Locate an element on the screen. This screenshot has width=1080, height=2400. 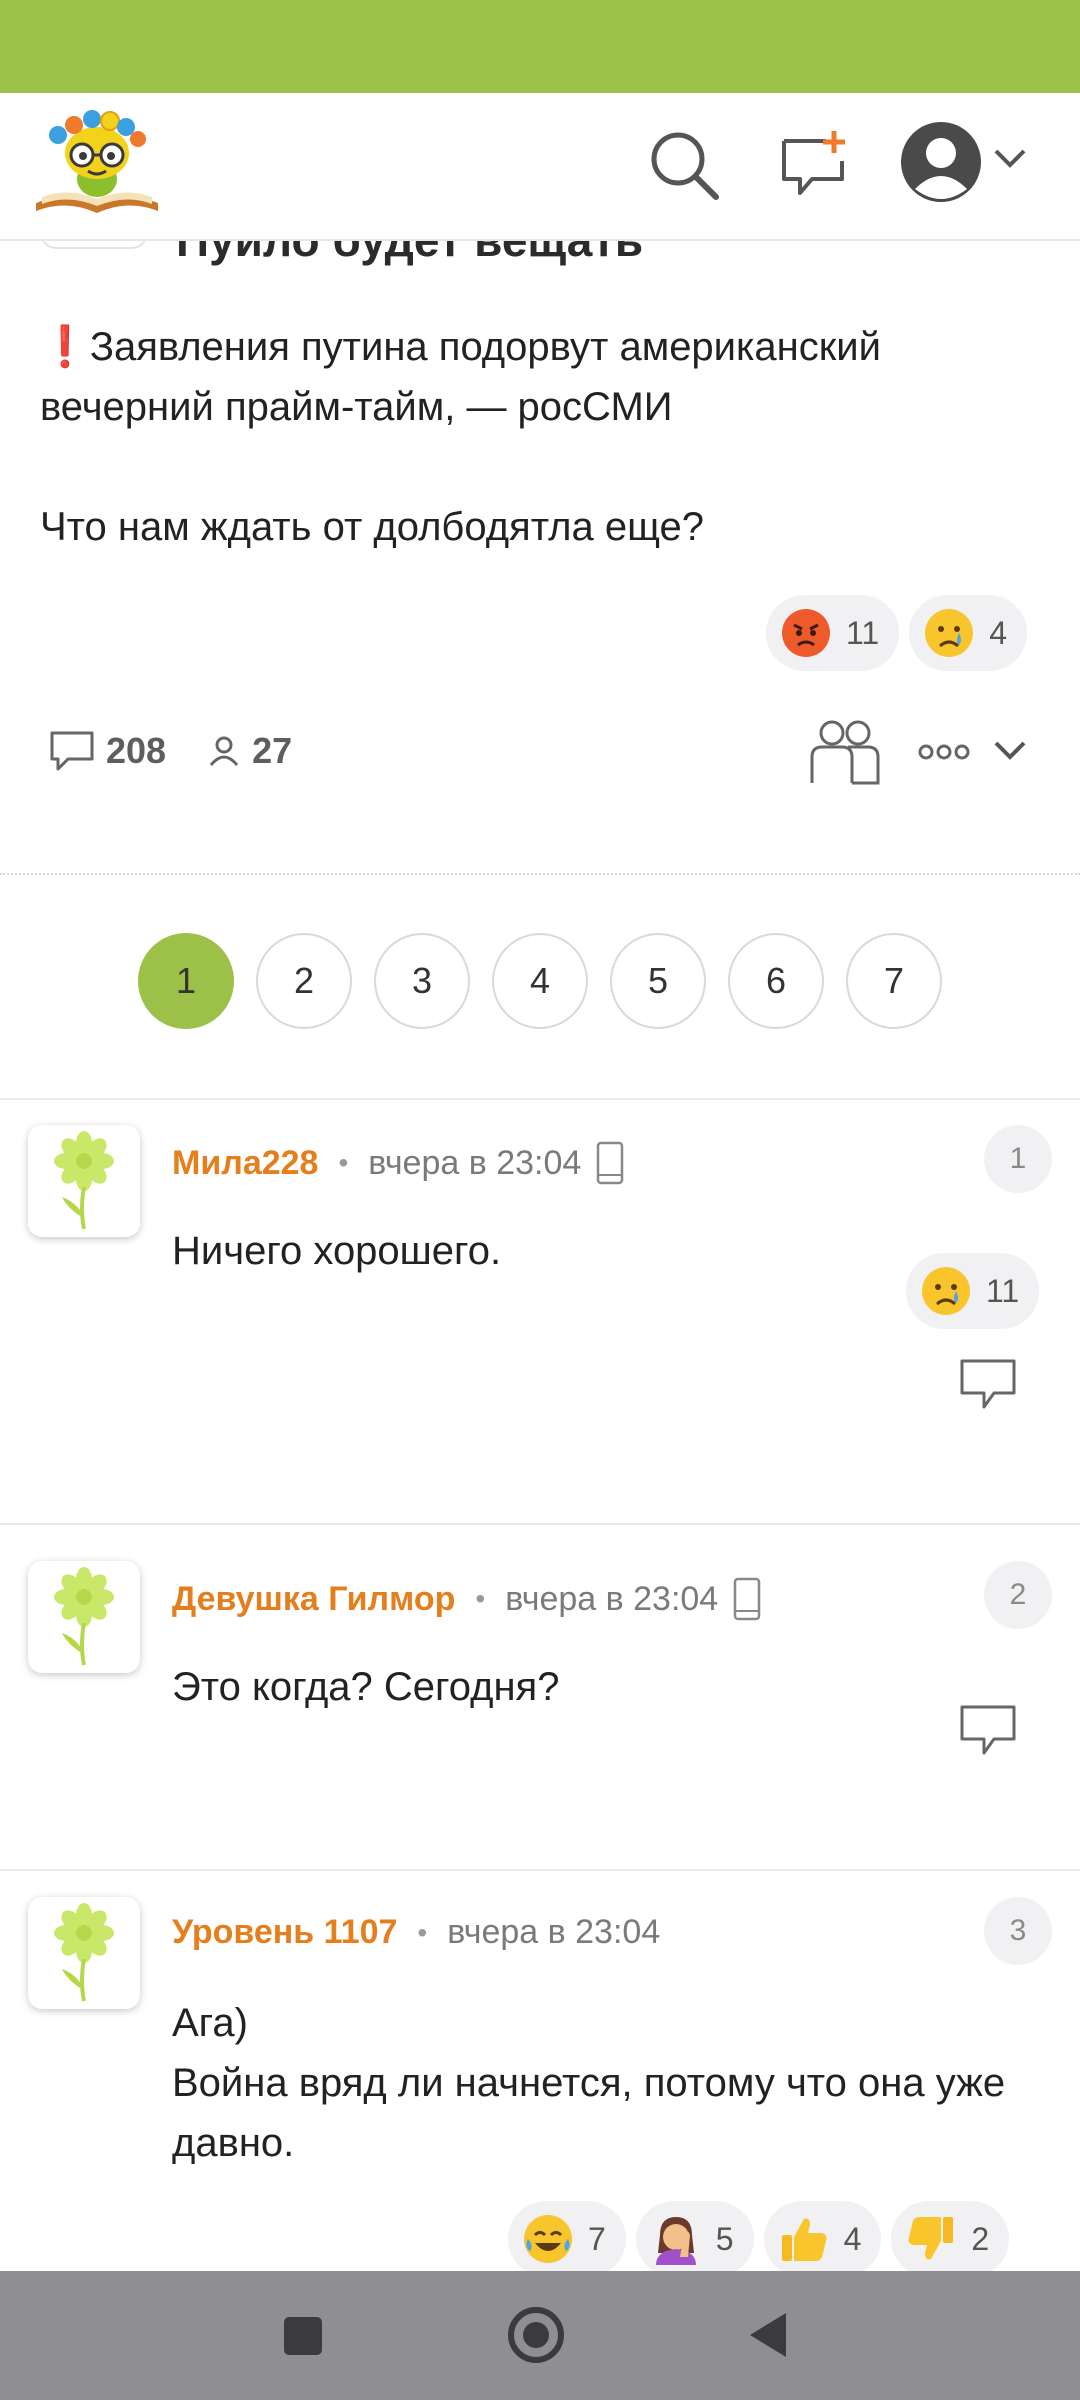
pagination: 1 2 3 4 5 6 7 is located at coordinates (540, 981).